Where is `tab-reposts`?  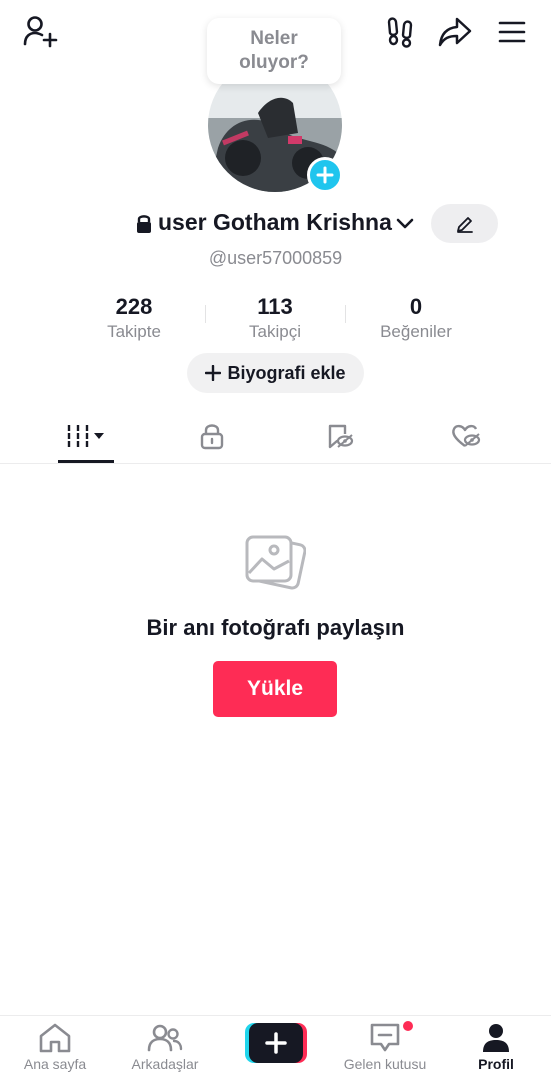
tab-reposts is located at coordinates (340, 436).